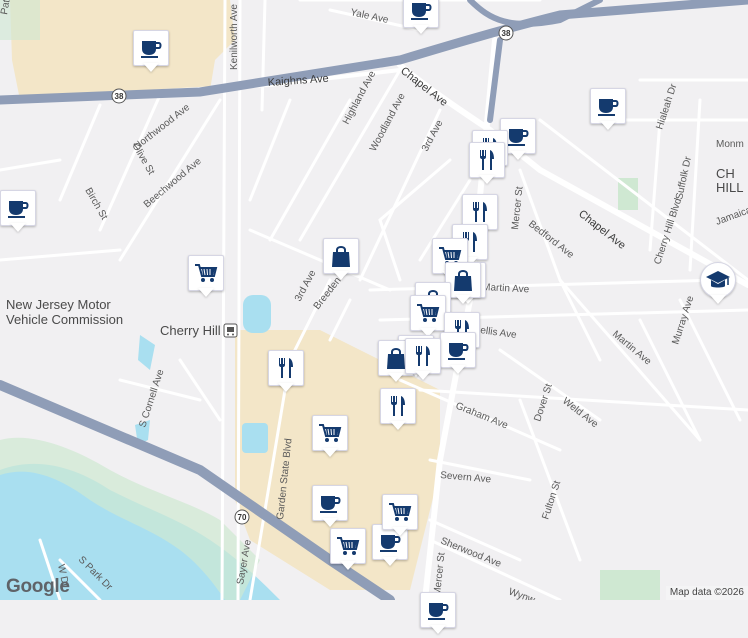  Describe the element at coordinates (730, 144) in the screenshot. I see `label-monm: Monm` at that location.